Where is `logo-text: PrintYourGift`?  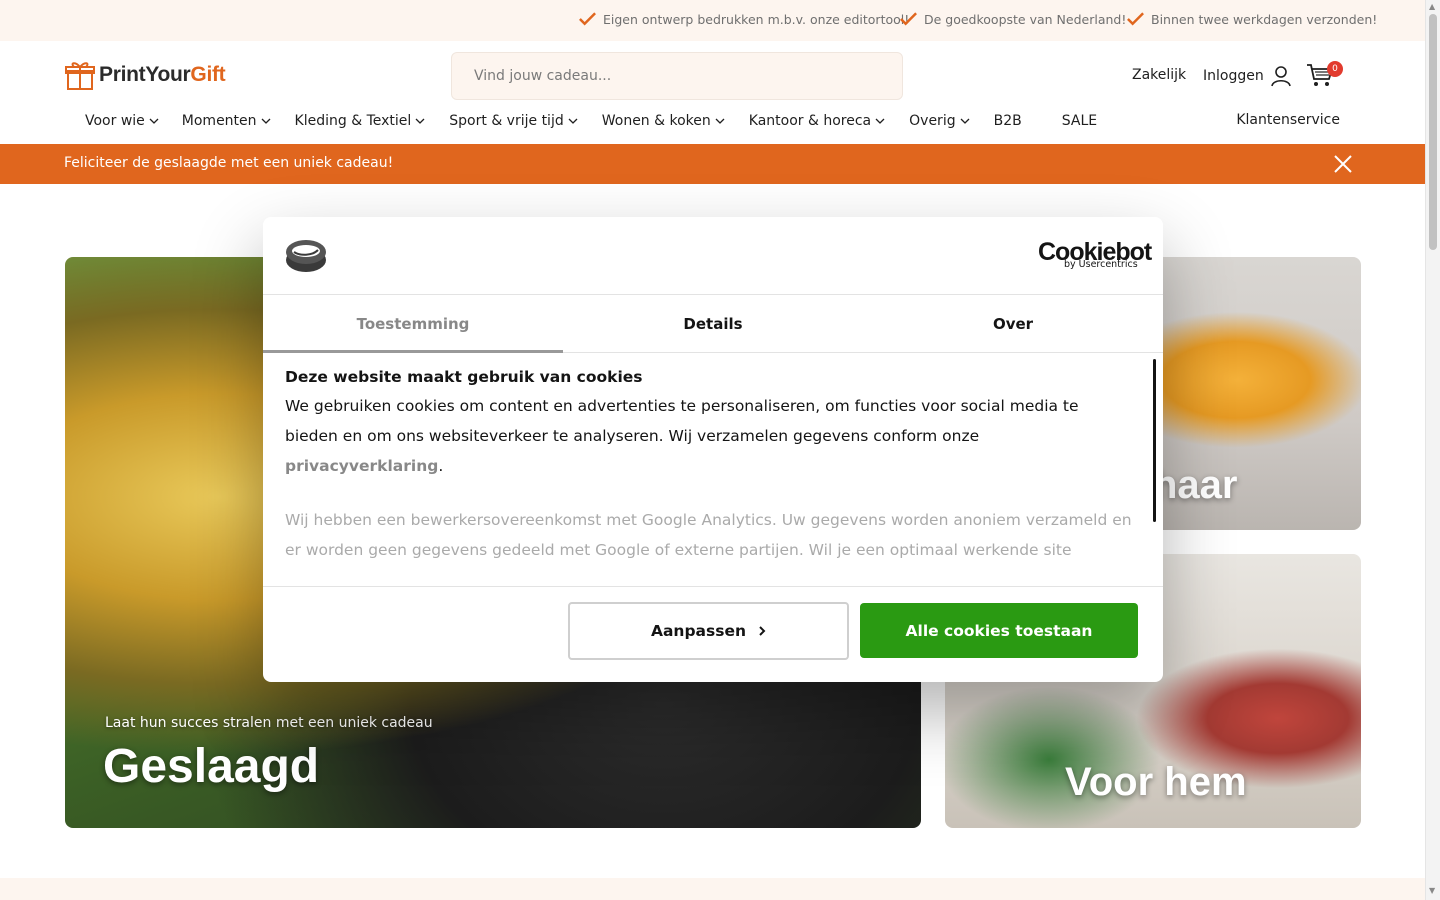
logo-text: PrintYourGift is located at coordinates (162, 74).